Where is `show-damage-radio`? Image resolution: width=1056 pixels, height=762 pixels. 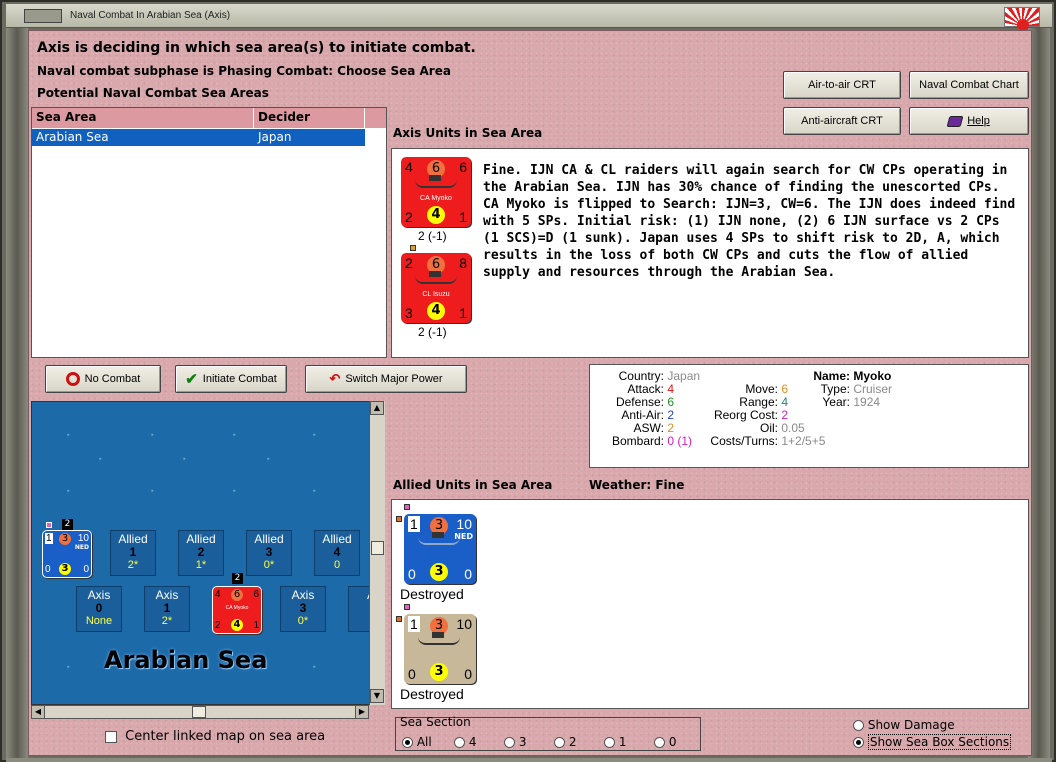 show-damage-radio is located at coordinates (858, 725).